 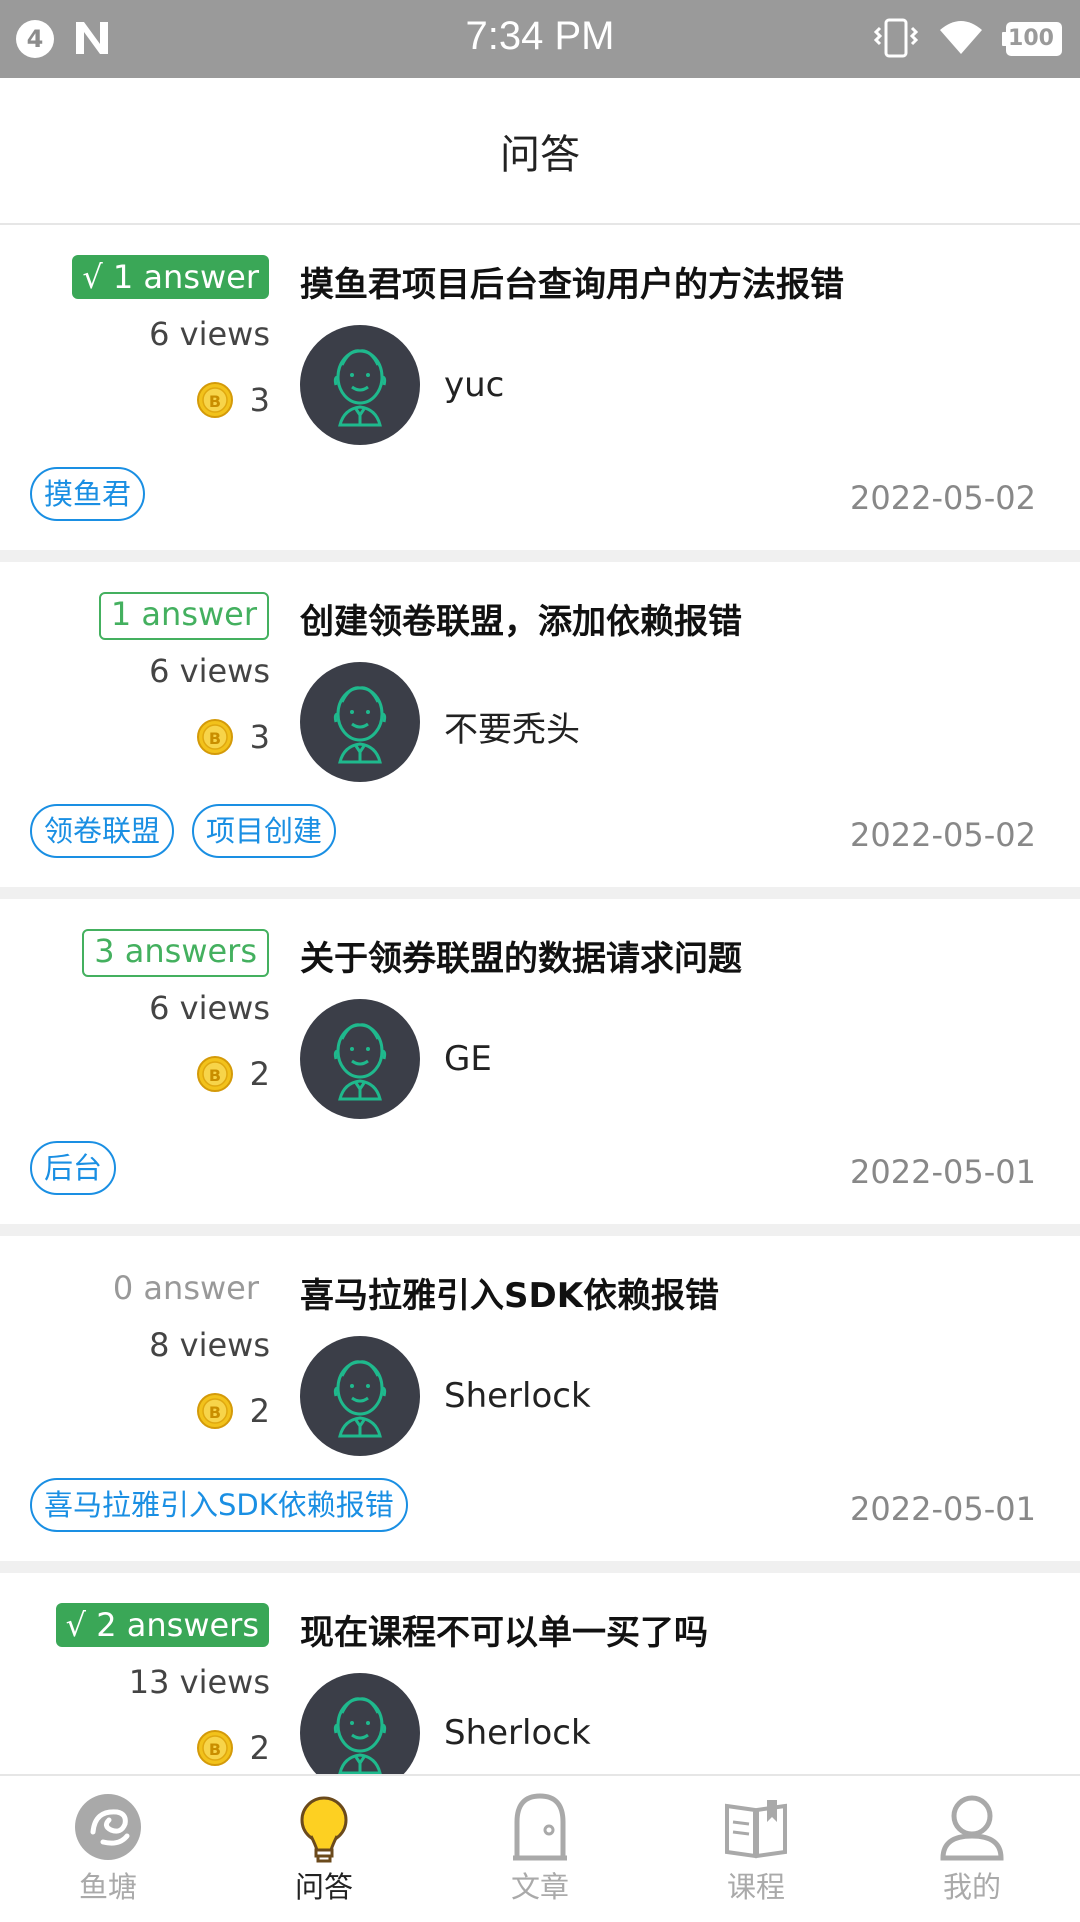 I want to click on lightbulb-icon, so click(x=324, y=1829).